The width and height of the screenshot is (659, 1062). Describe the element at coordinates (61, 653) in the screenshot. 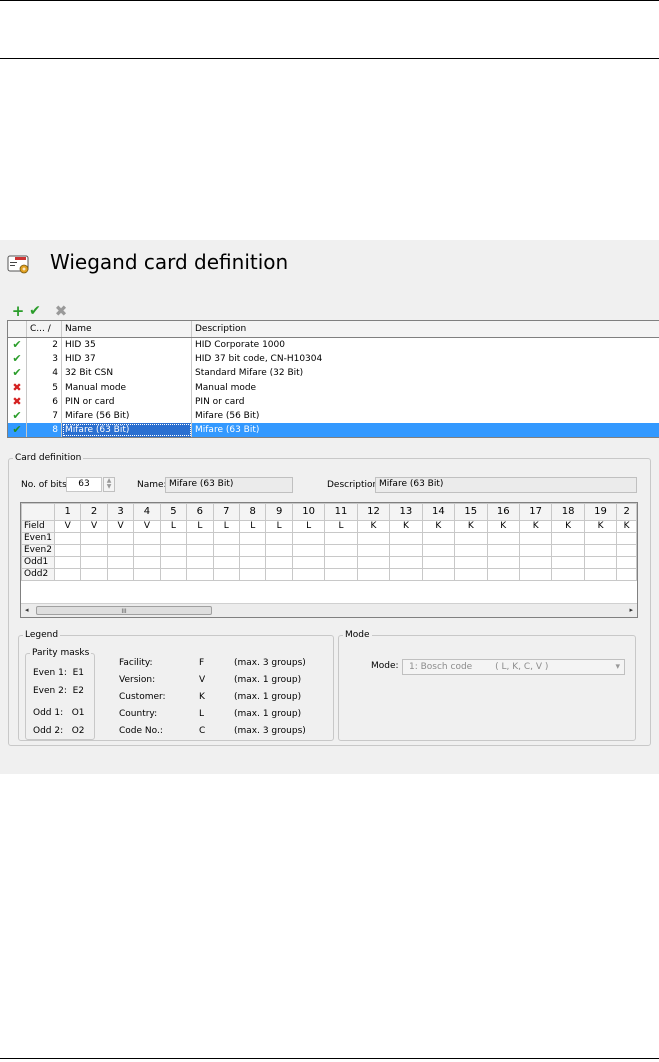

I see `parity-masks-title: Parity masks` at that location.